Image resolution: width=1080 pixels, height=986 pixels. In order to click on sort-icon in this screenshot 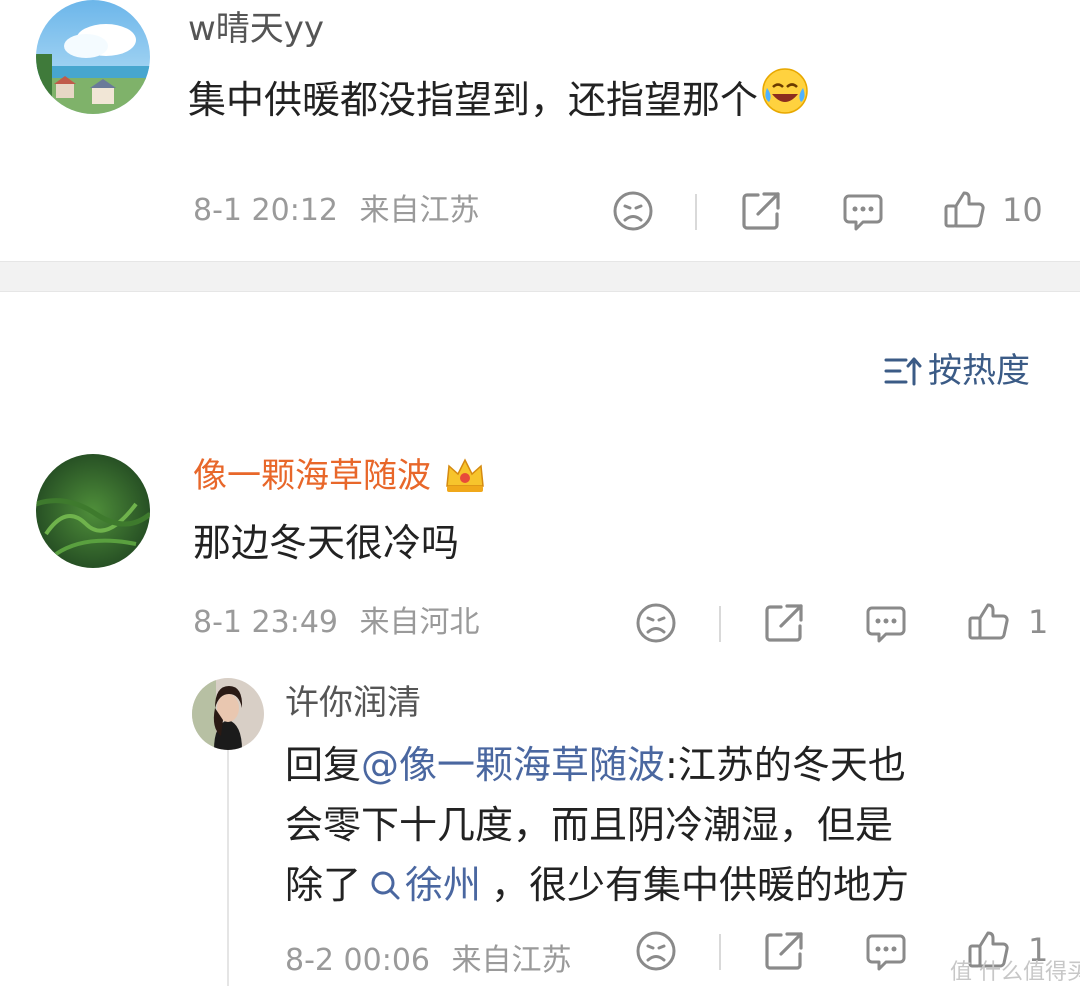, I will do `click(903, 371)`.